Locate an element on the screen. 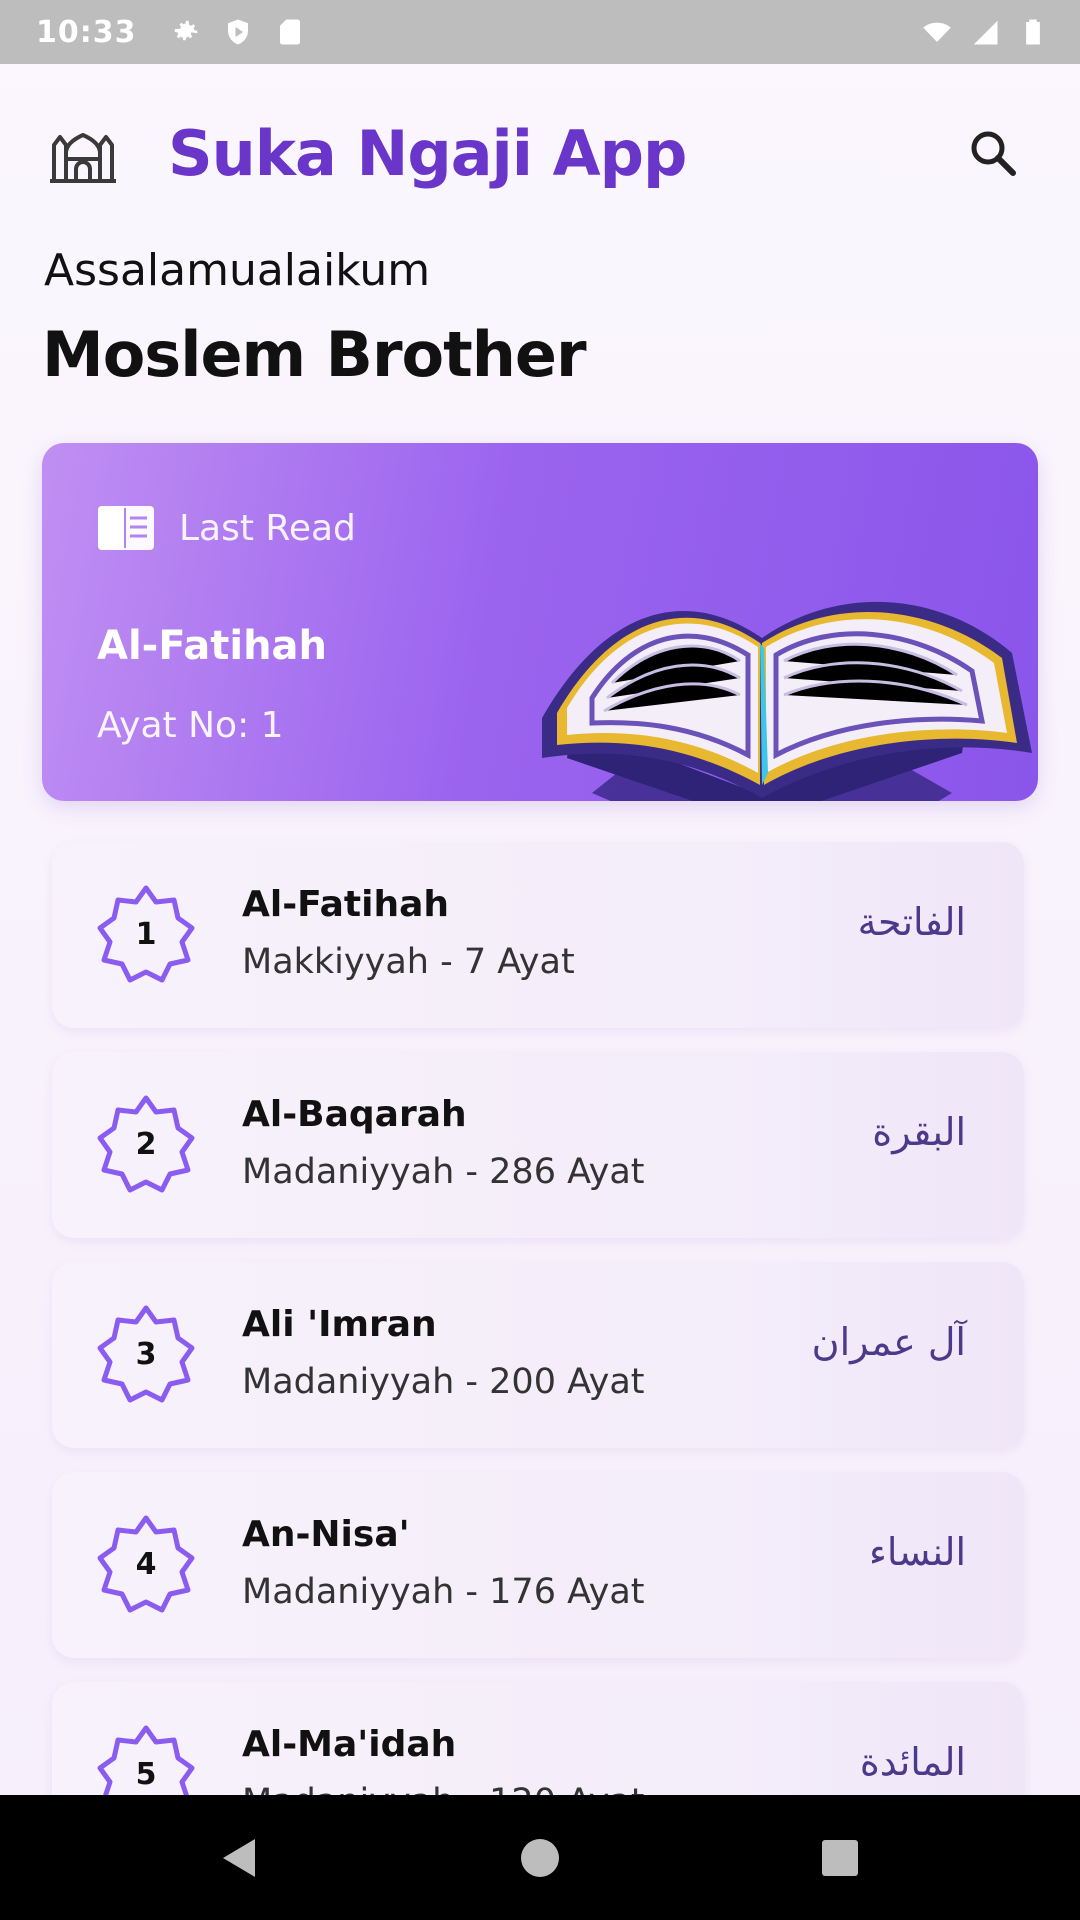 The height and width of the screenshot is (1920, 1080). user-name: Moslem Brother is located at coordinates (314, 354).